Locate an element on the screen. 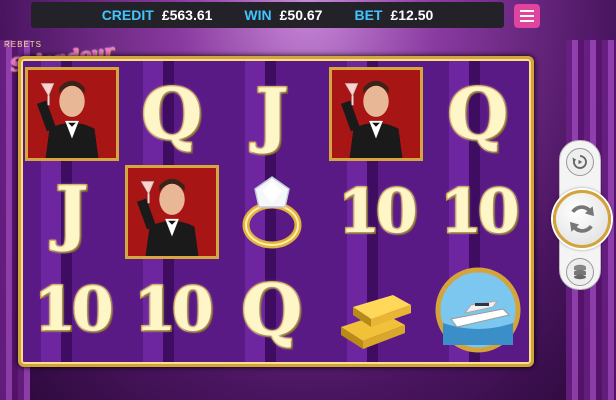 The width and height of the screenshot is (616, 400). credit-label: CREDIT is located at coordinates (127, 15).